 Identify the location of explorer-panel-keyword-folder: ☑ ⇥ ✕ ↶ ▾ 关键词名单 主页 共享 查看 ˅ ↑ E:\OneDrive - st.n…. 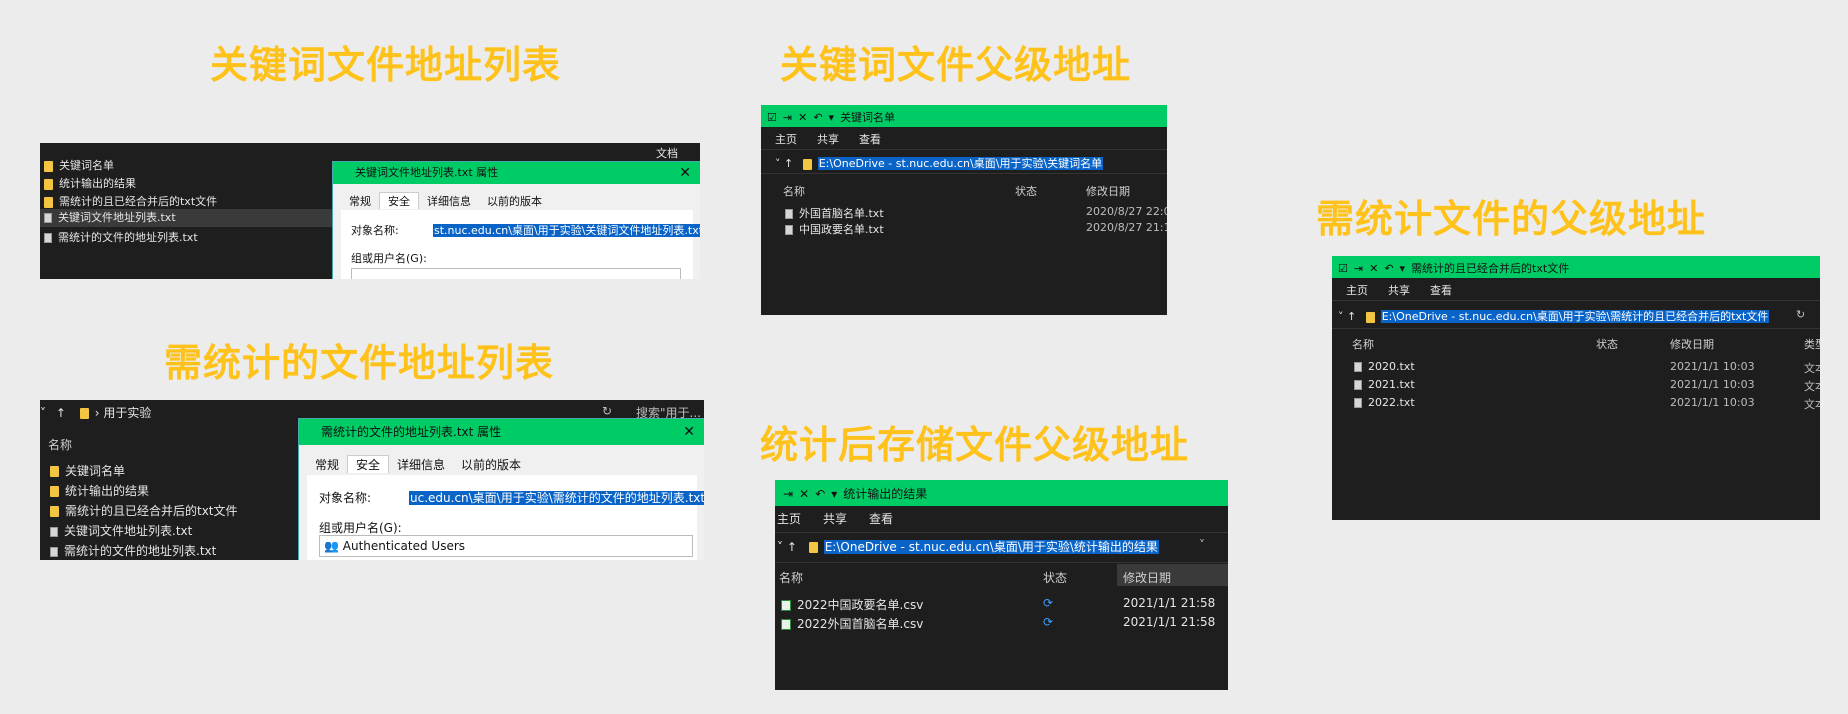
(964, 210).